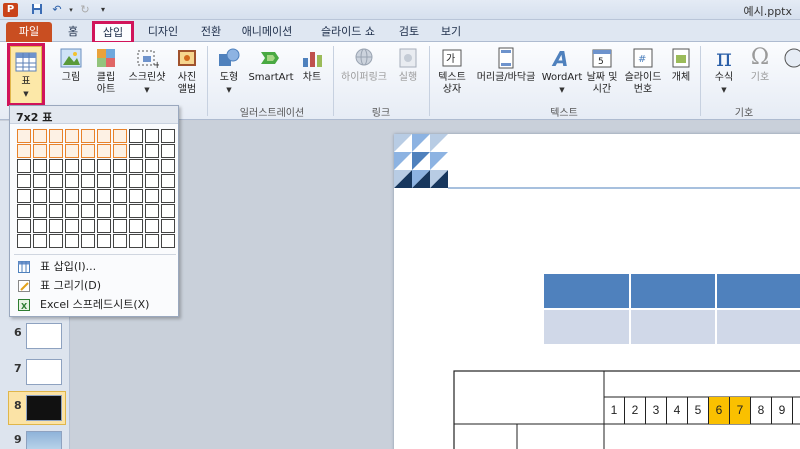 The height and width of the screenshot is (449, 800). Describe the element at coordinates (85, 10) in the screenshot. I see `redo-icon: ↻` at that location.